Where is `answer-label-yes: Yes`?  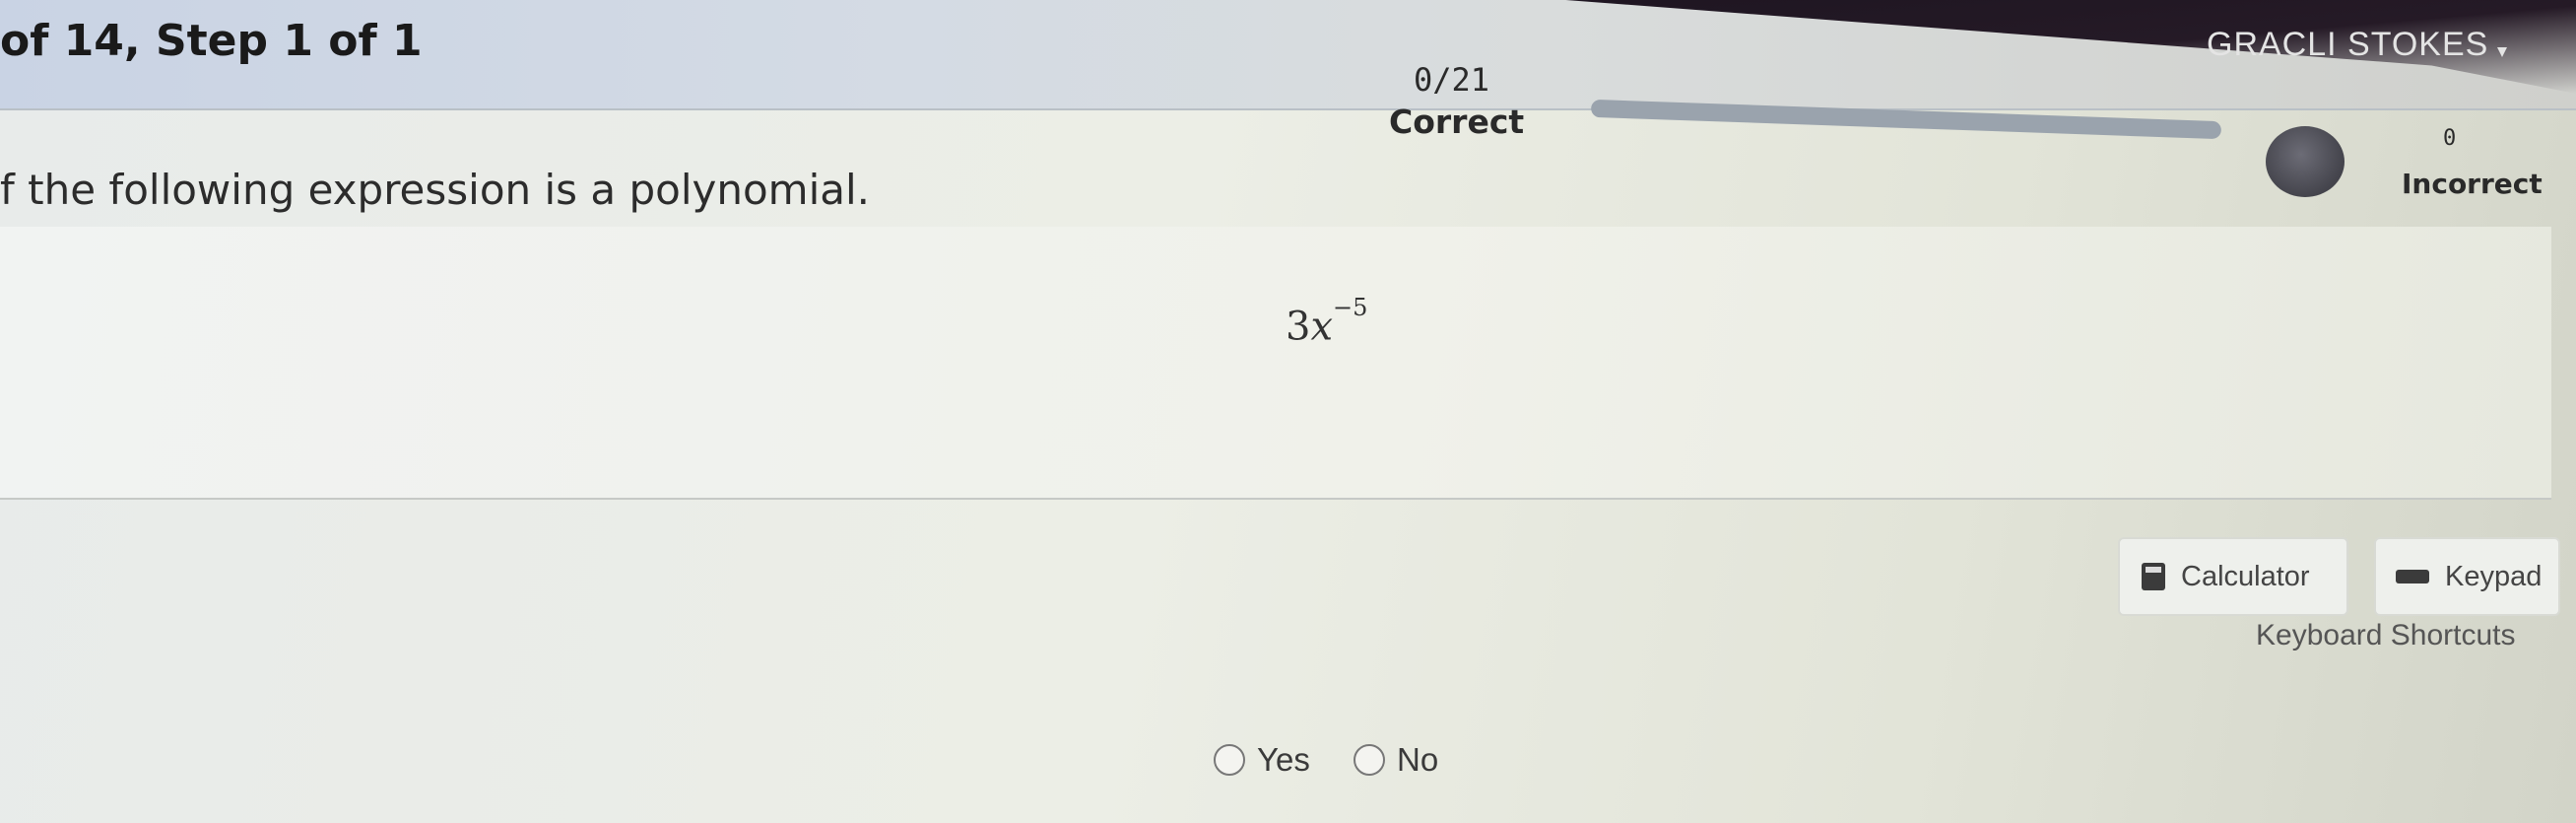 answer-label-yes: Yes is located at coordinates (1284, 759).